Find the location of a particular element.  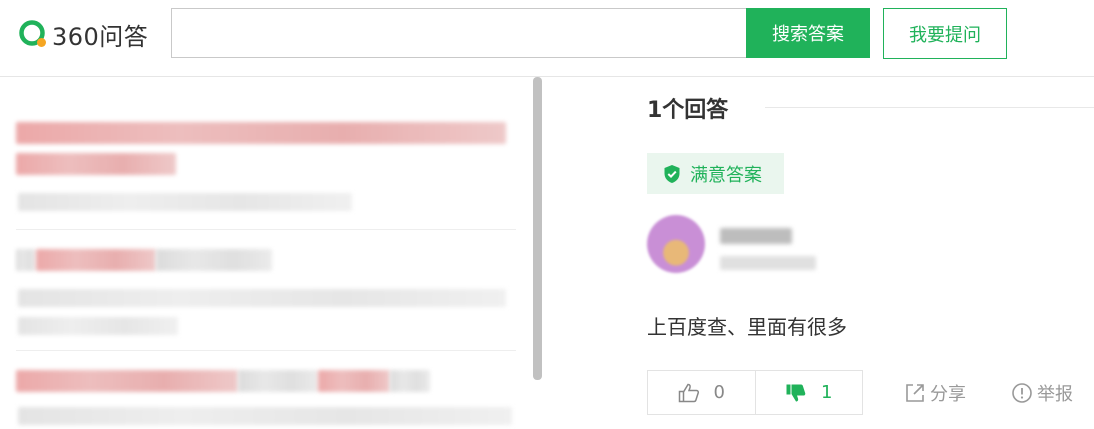

report-label: 举报 is located at coordinates (1055, 394).